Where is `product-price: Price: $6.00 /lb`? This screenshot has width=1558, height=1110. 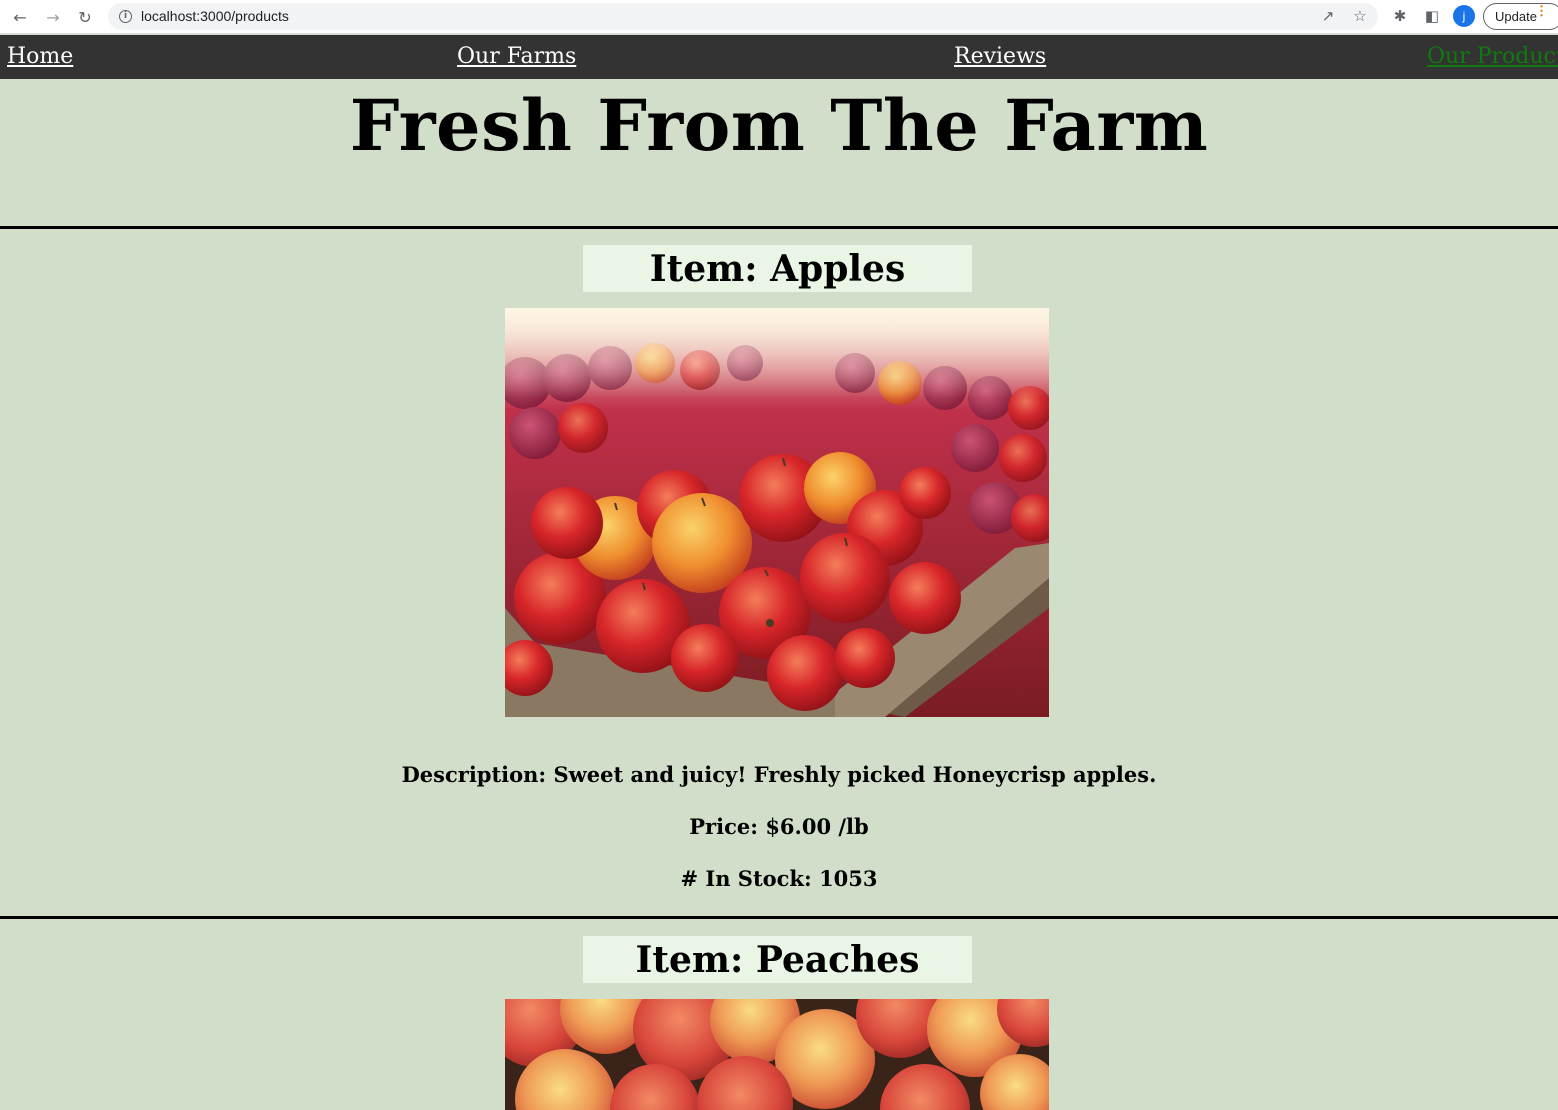
product-price: Price: $6.00 /lb is located at coordinates (779, 826).